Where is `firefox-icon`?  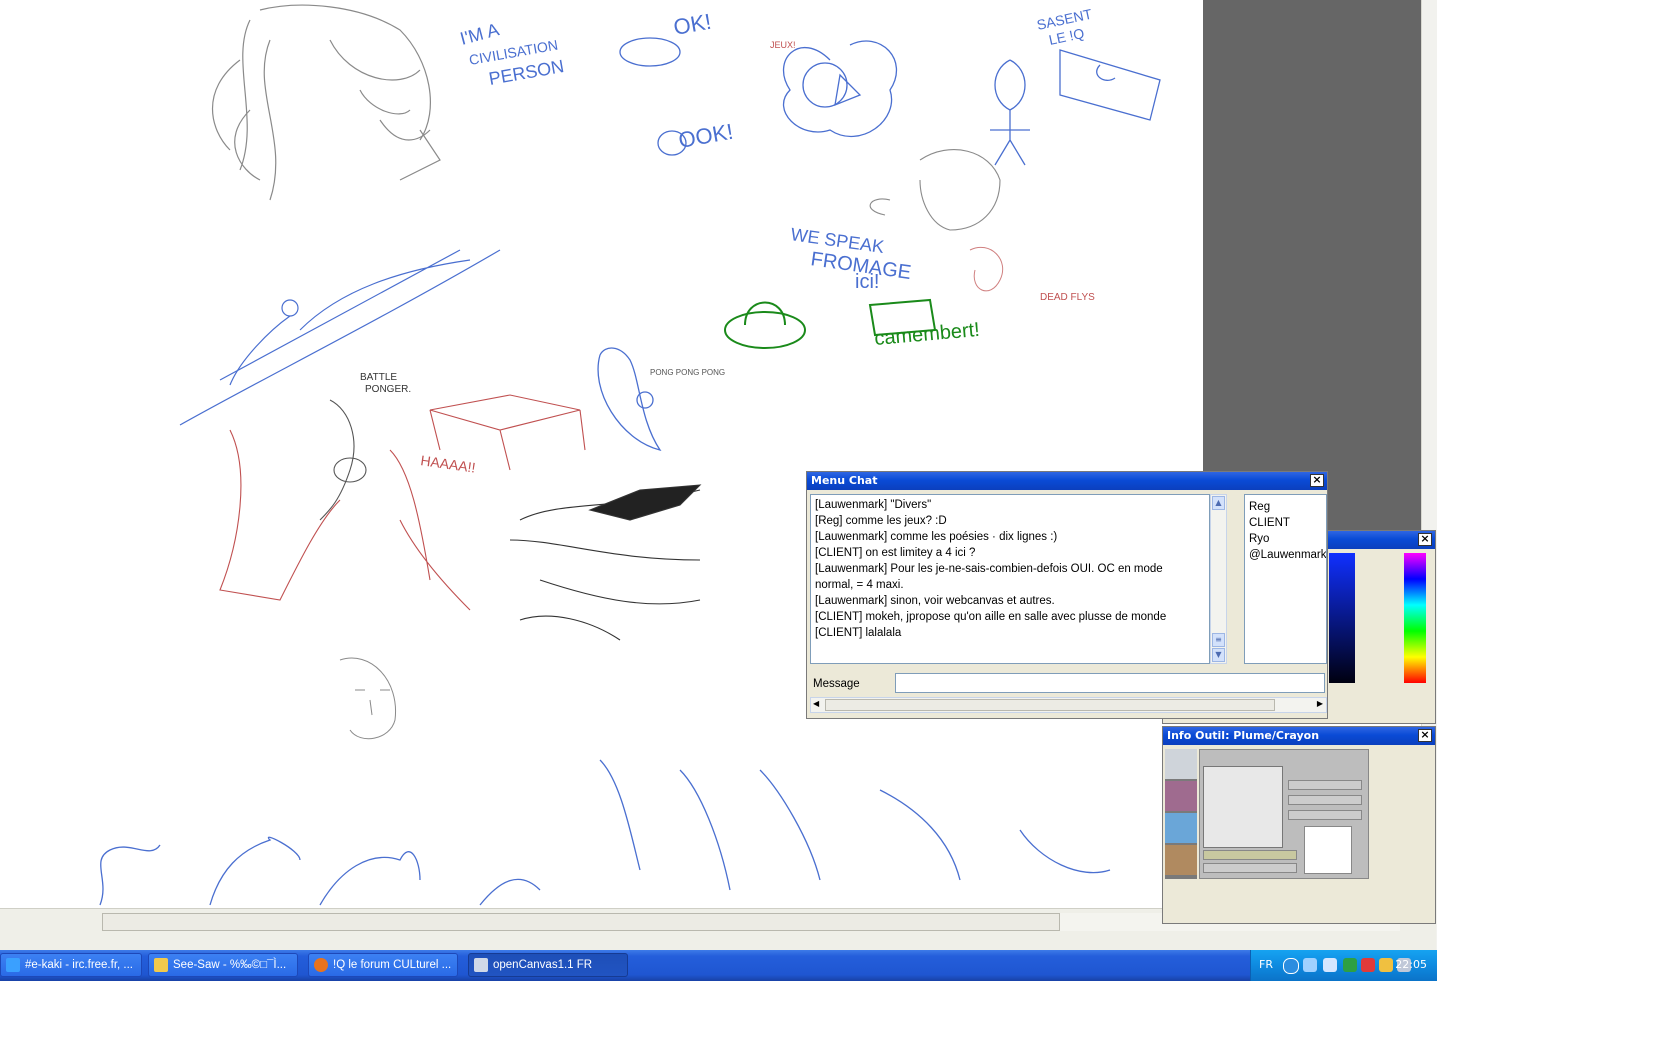
firefox-icon is located at coordinates (321, 965).